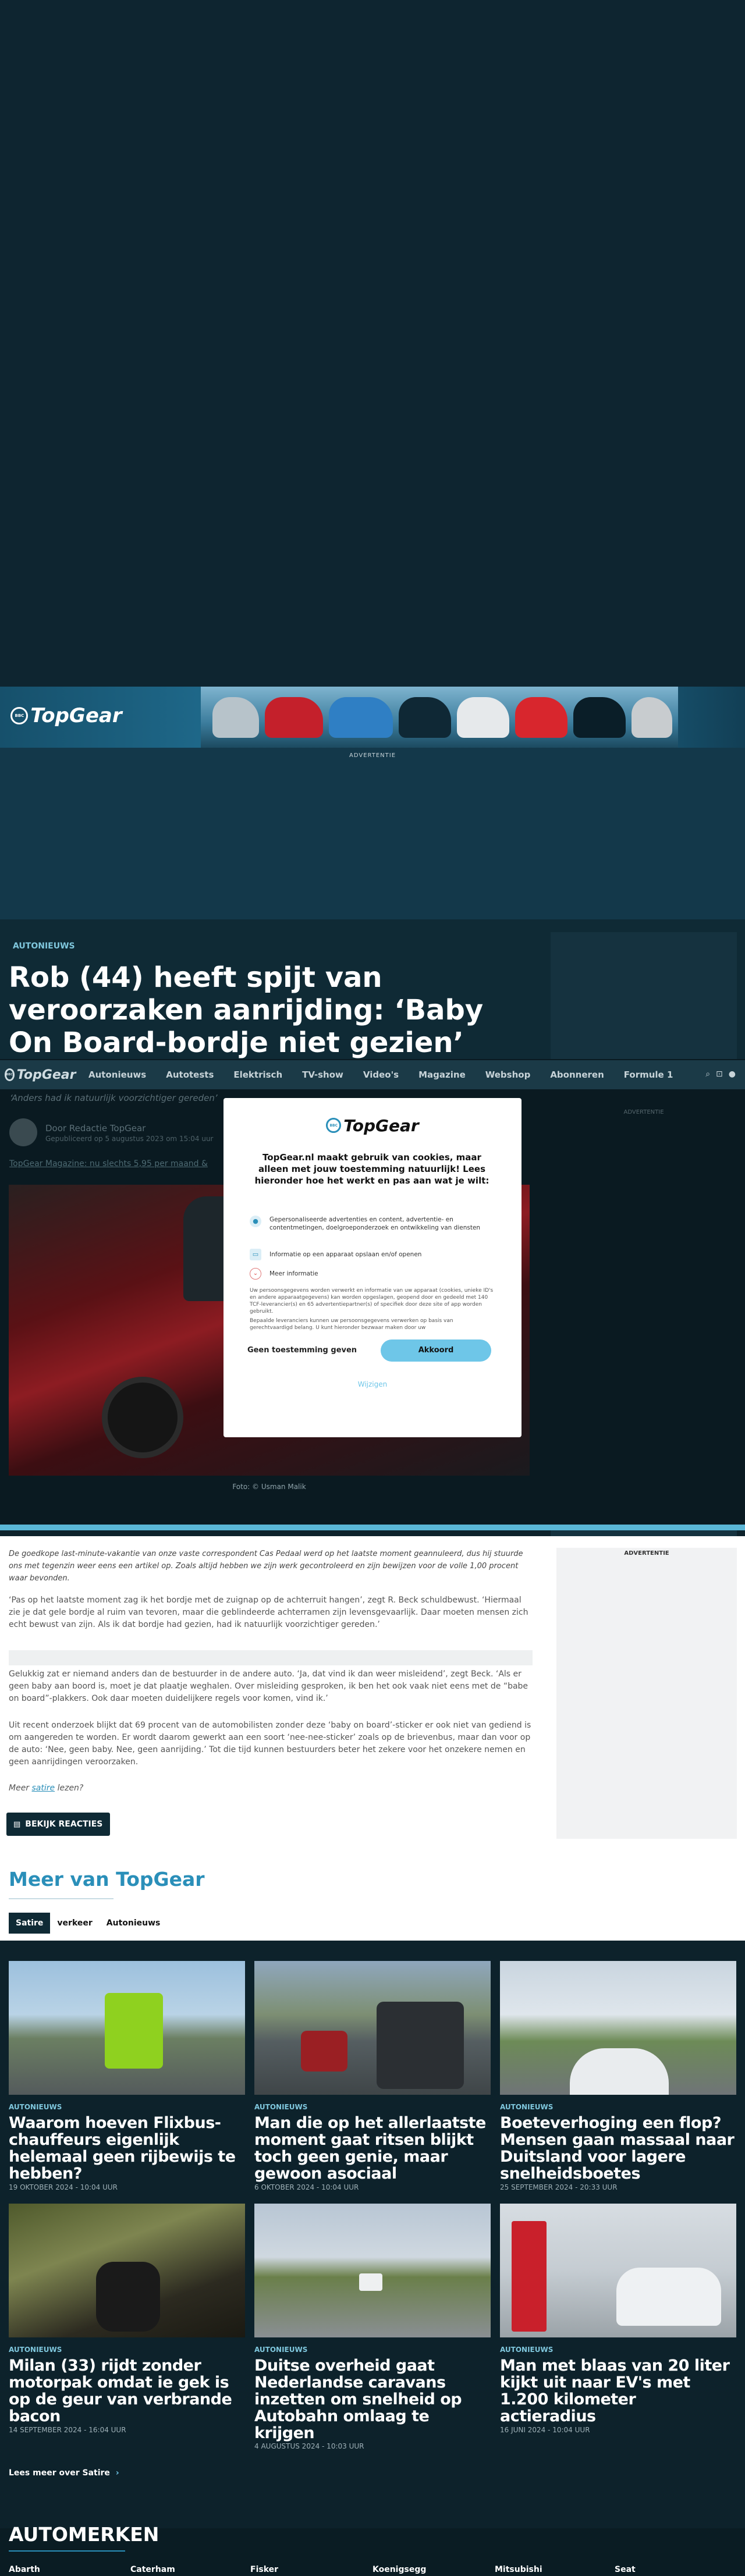 The image size is (745, 2576). I want to click on comment-icon: ▤, so click(17, 1824).